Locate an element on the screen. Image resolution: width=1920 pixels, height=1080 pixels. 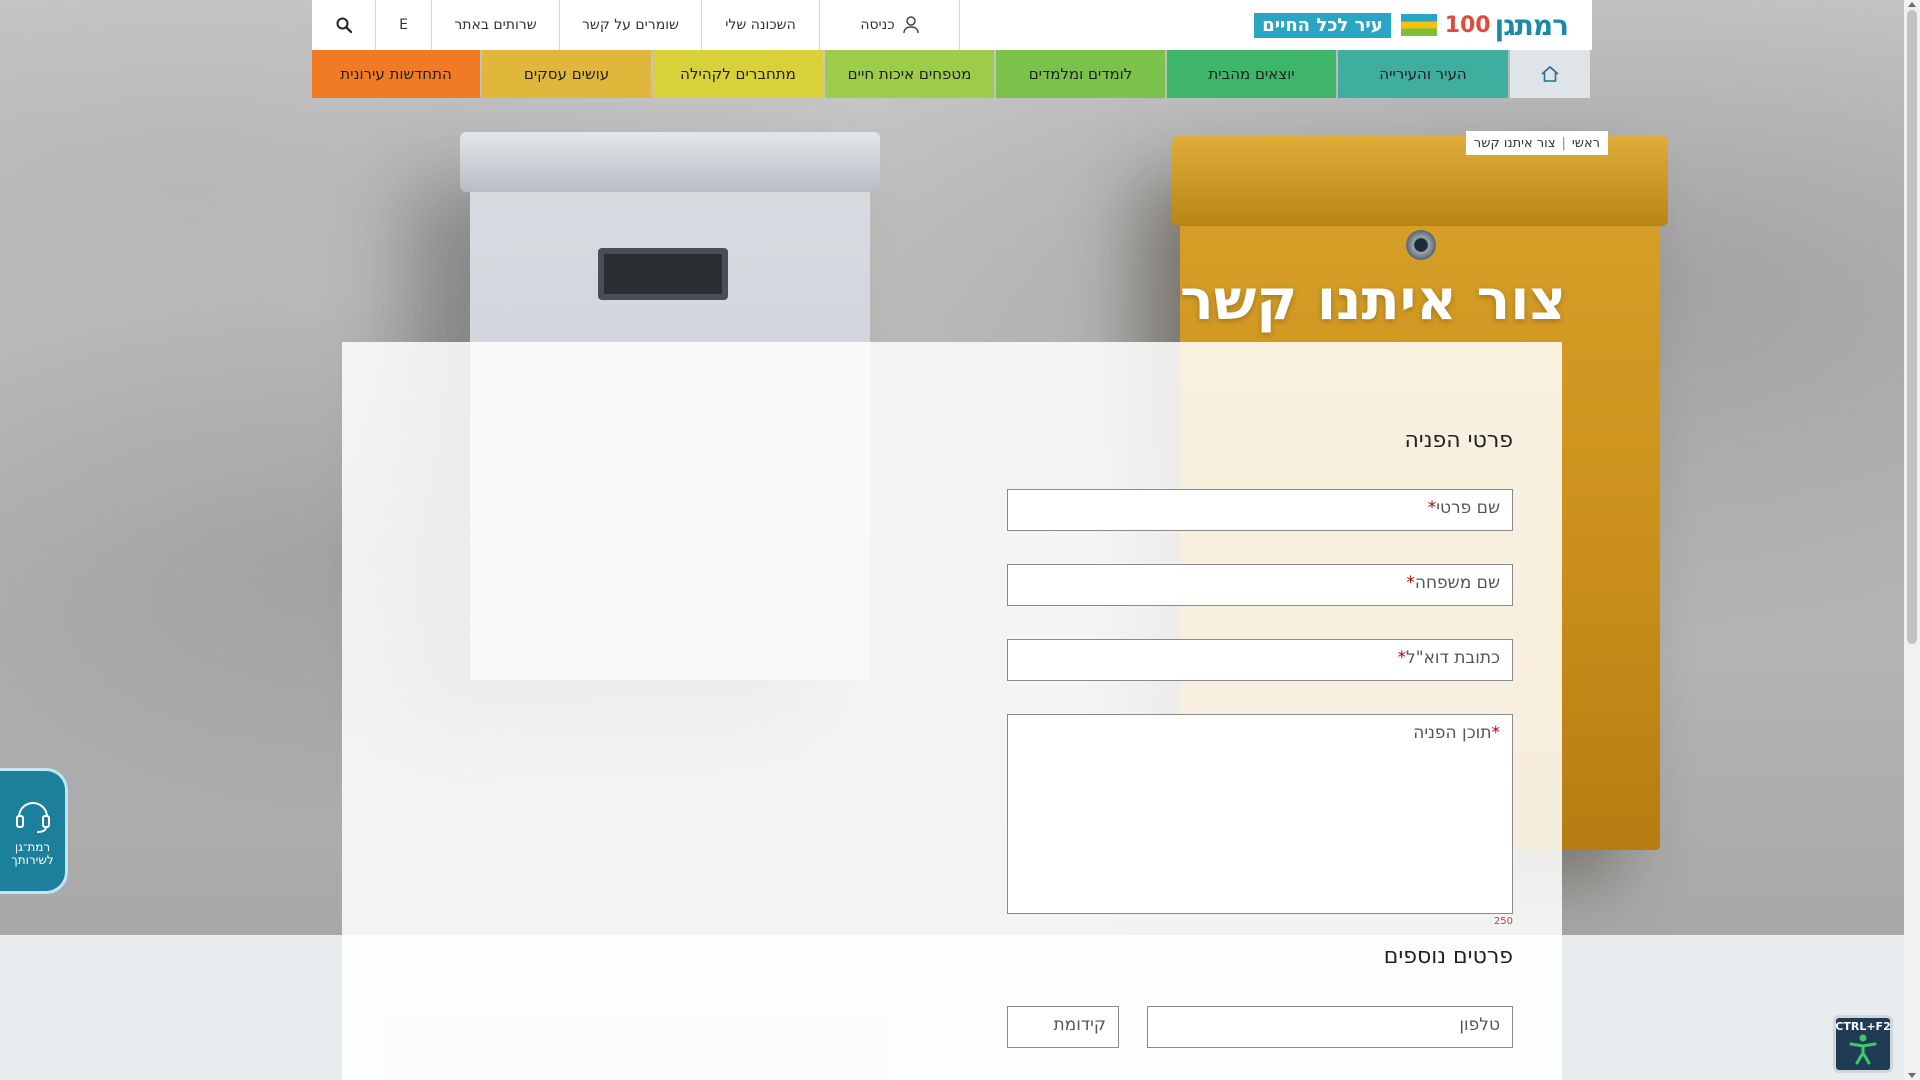
phone-label: טלפון is located at coordinates (1479, 1025).